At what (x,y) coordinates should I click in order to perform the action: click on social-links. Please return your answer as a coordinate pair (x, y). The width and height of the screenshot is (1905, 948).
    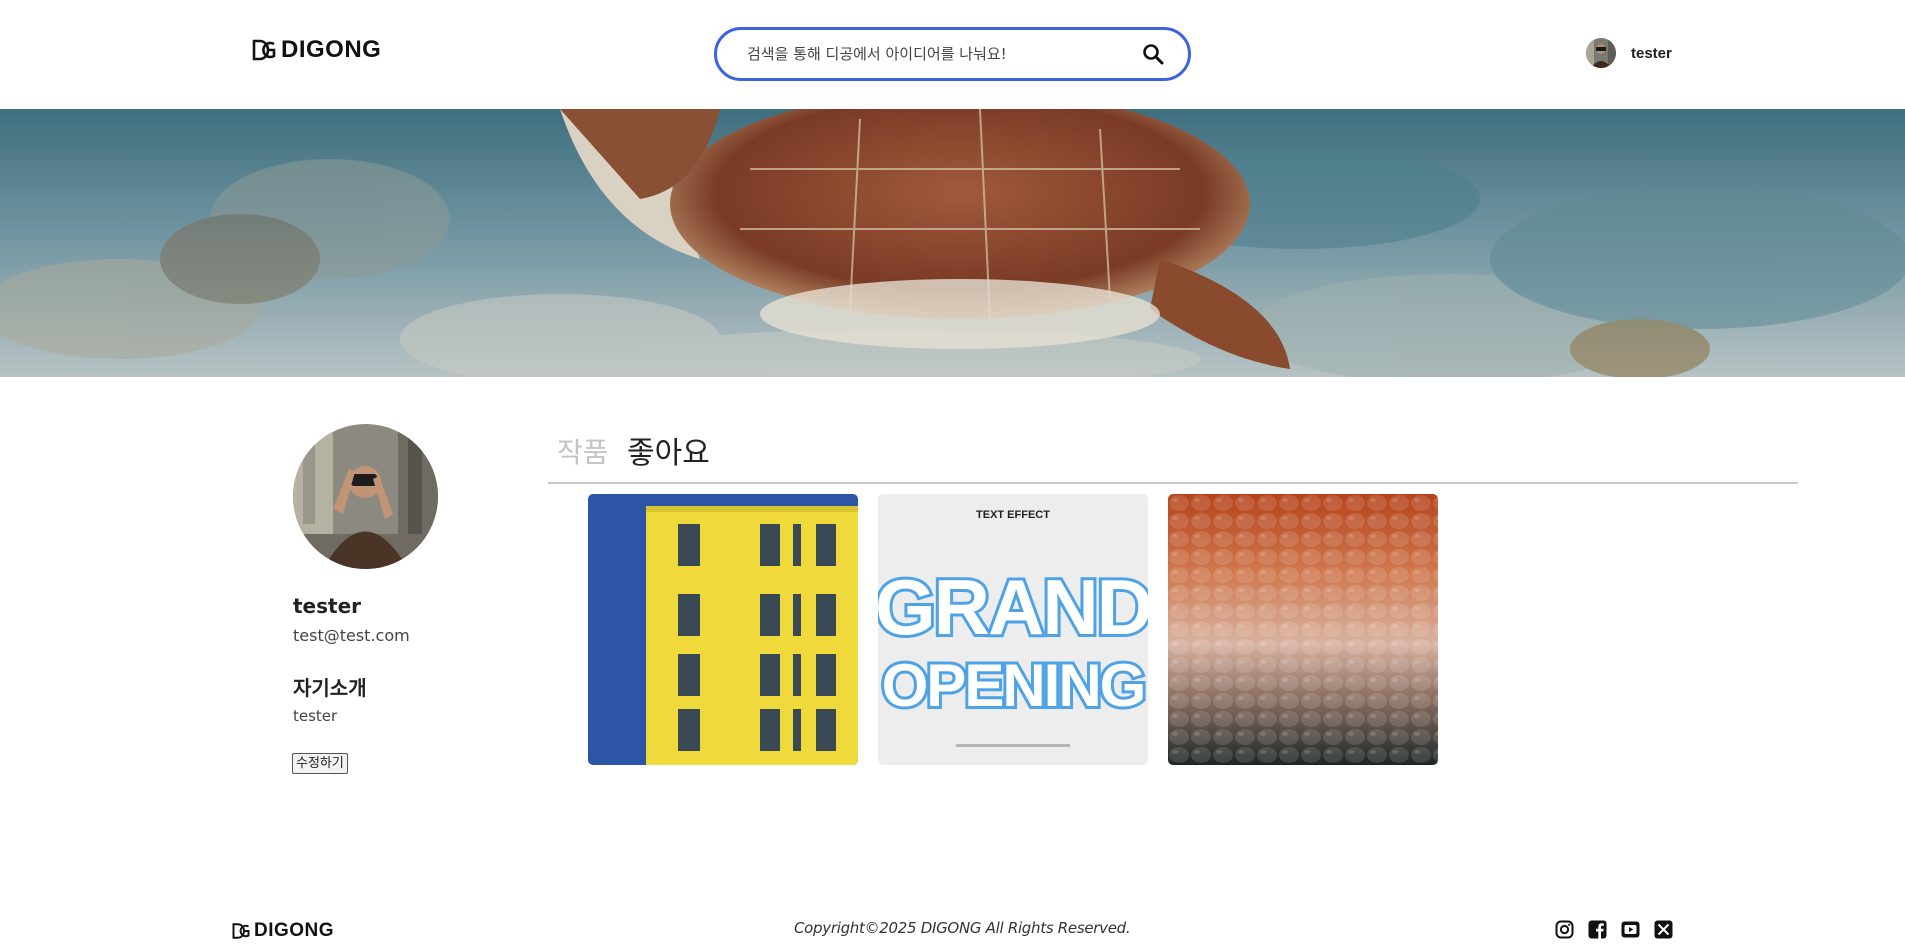
    Looking at the image, I should click on (1614, 929).